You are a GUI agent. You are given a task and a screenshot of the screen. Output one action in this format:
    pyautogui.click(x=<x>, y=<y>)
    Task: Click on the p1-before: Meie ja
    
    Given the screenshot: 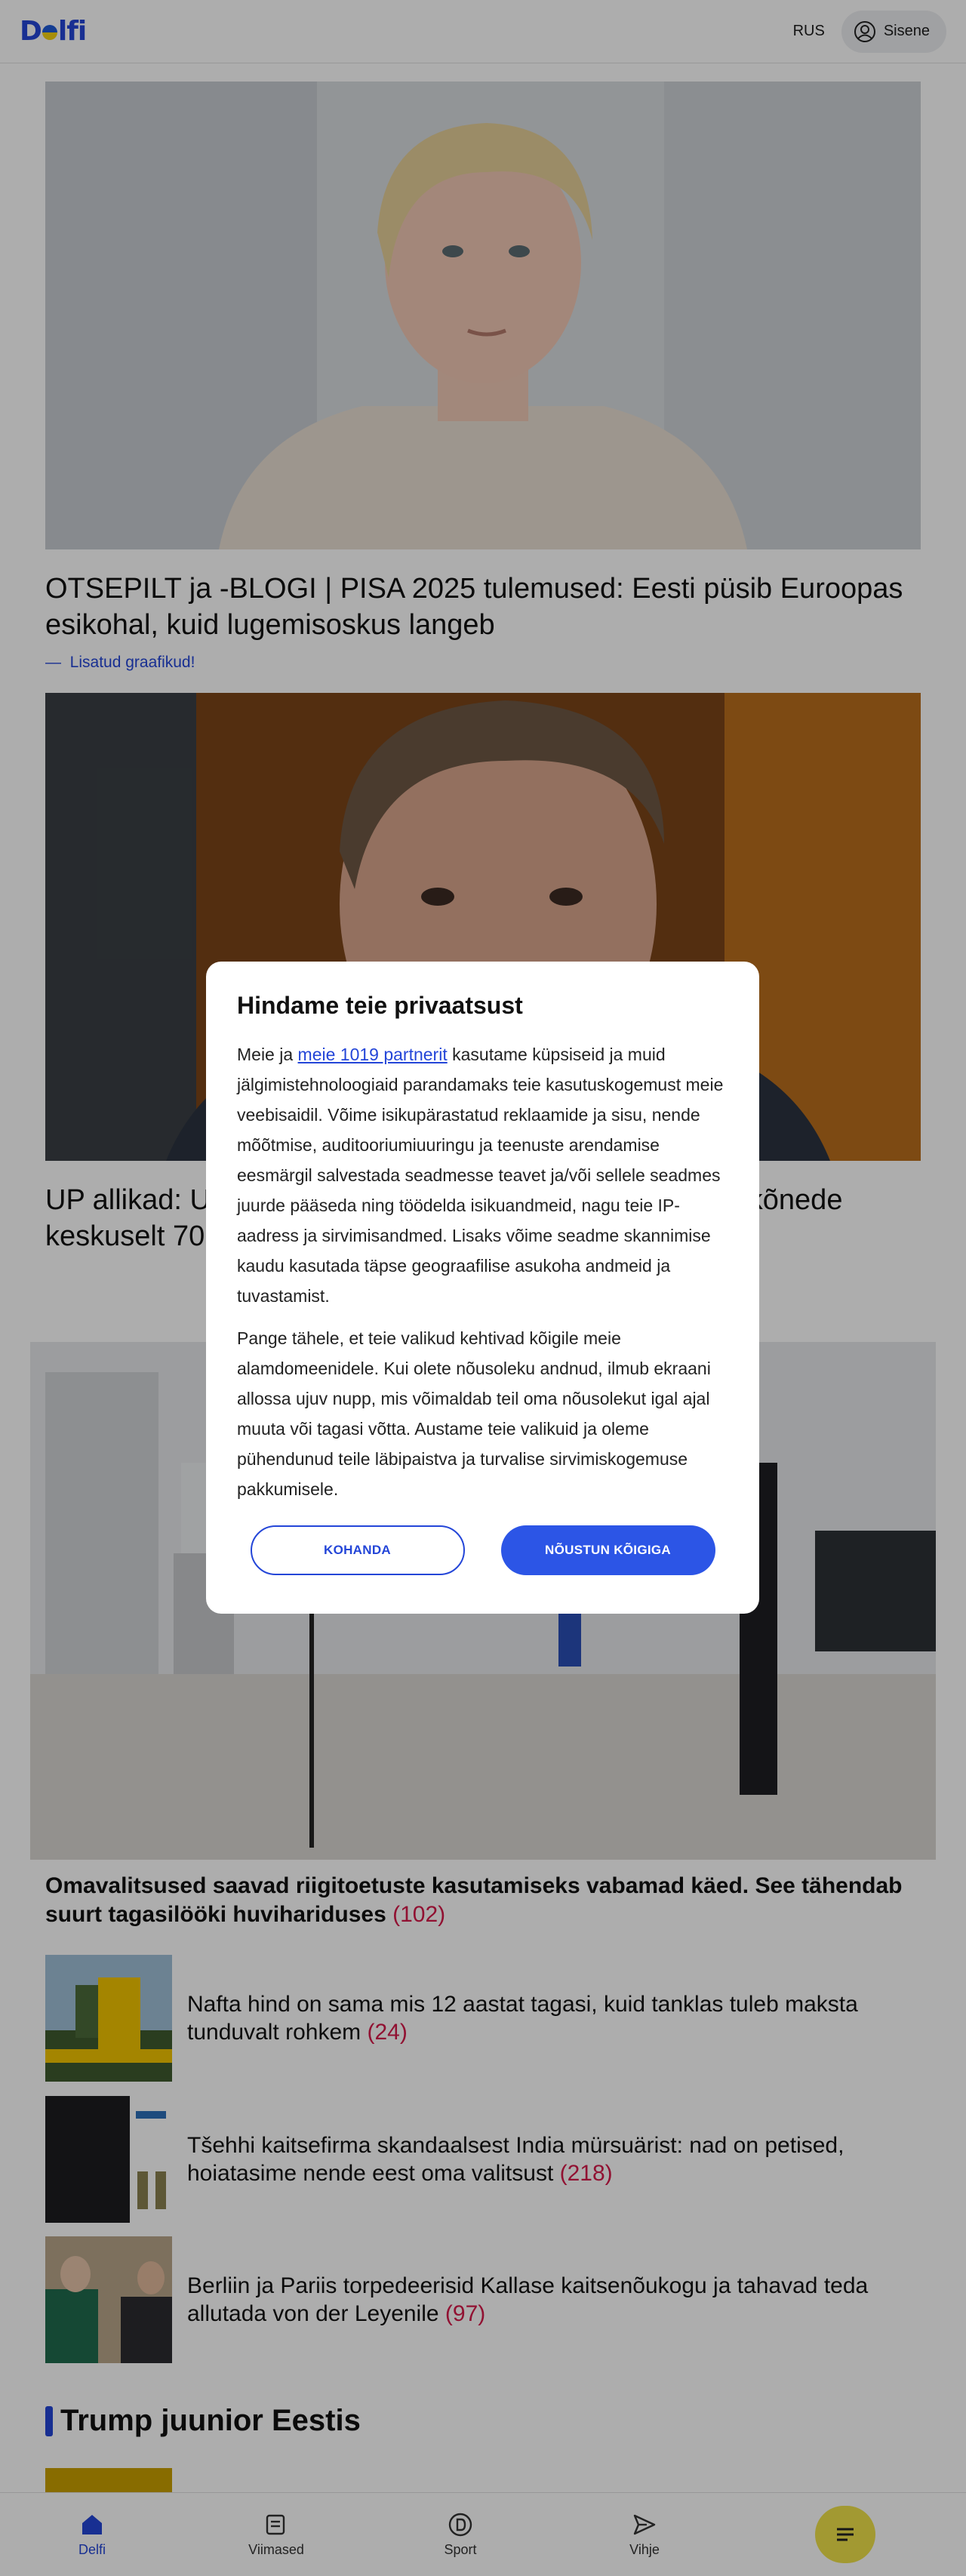 What is the action you would take?
    pyautogui.click(x=267, y=1054)
    